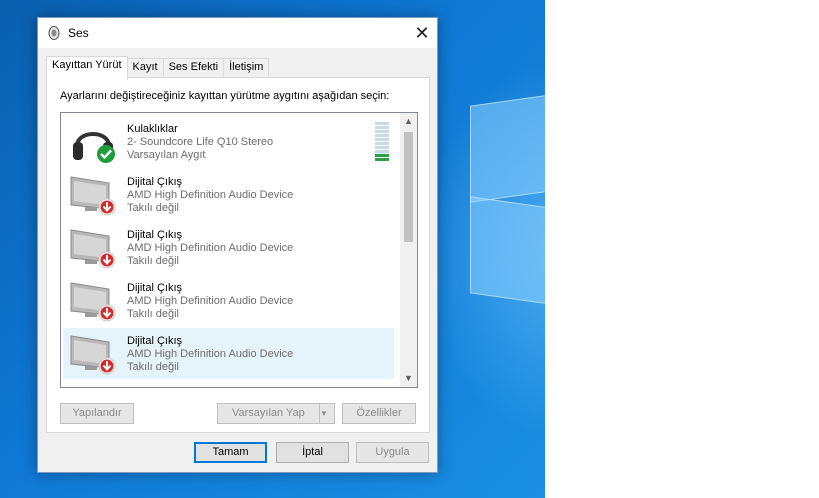 The image size is (819, 498). What do you see at coordinates (507, 148) in the screenshot?
I see `windows-logo-pane-top` at bounding box center [507, 148].